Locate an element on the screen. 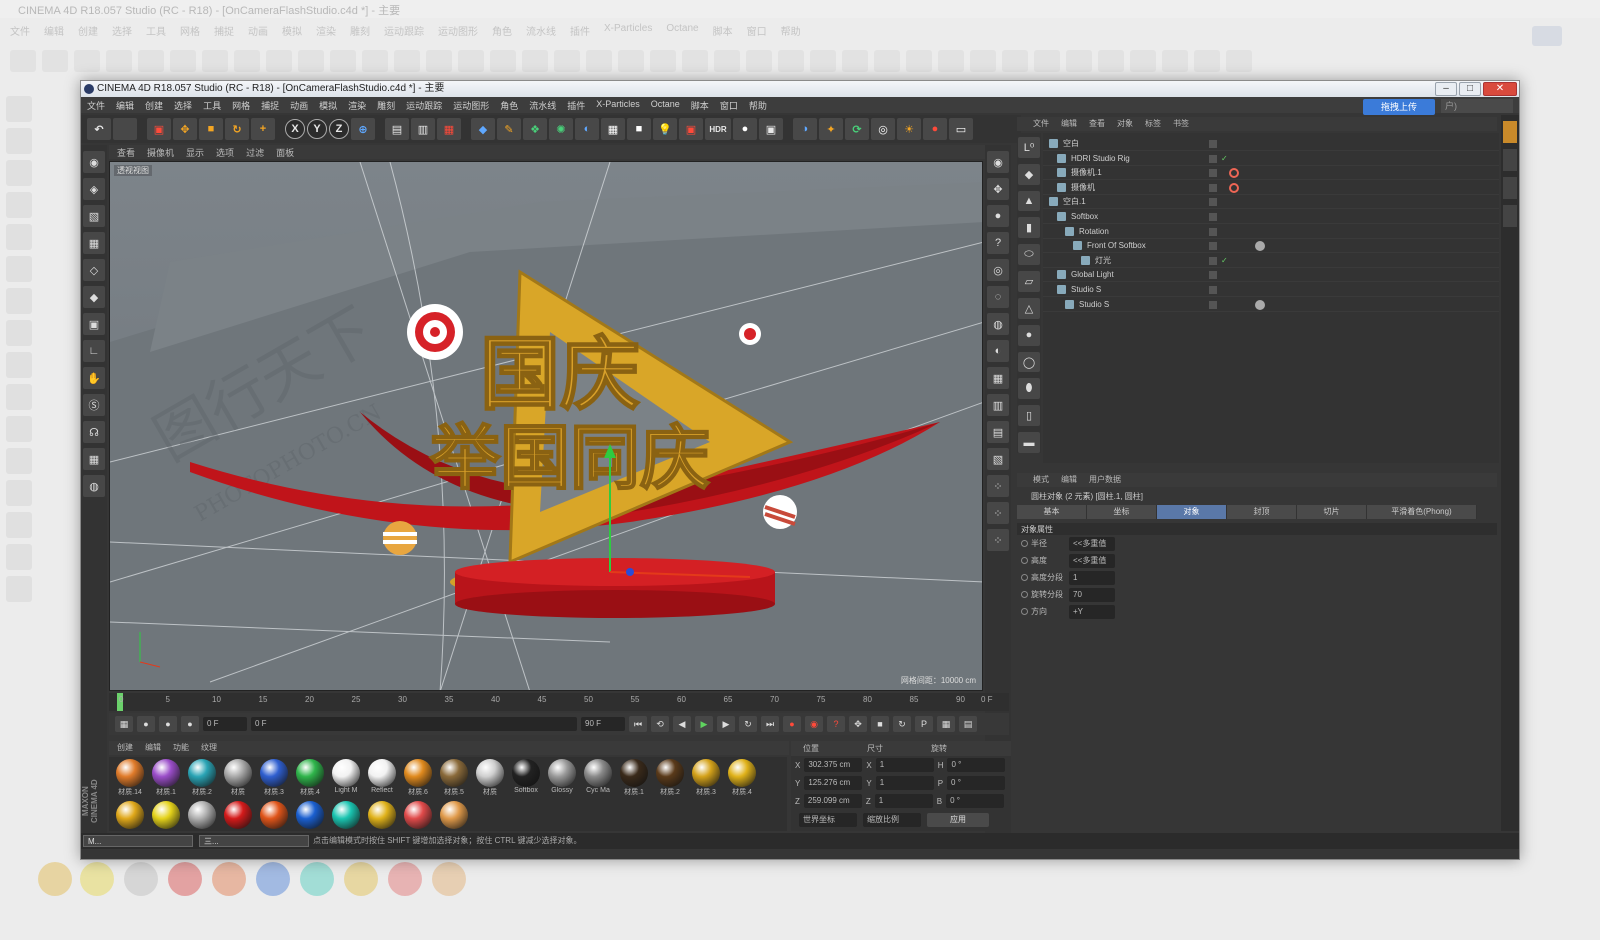  background-menu-item-10: 雕刻 is located at coordinates (360, 30).